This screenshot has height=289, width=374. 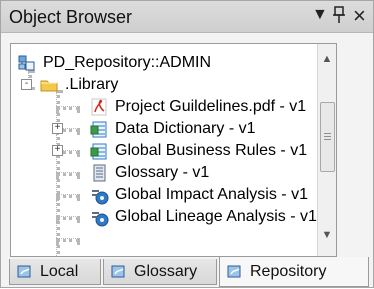 I want to click on tab-repository: Repository, so click(x=294, y=272).